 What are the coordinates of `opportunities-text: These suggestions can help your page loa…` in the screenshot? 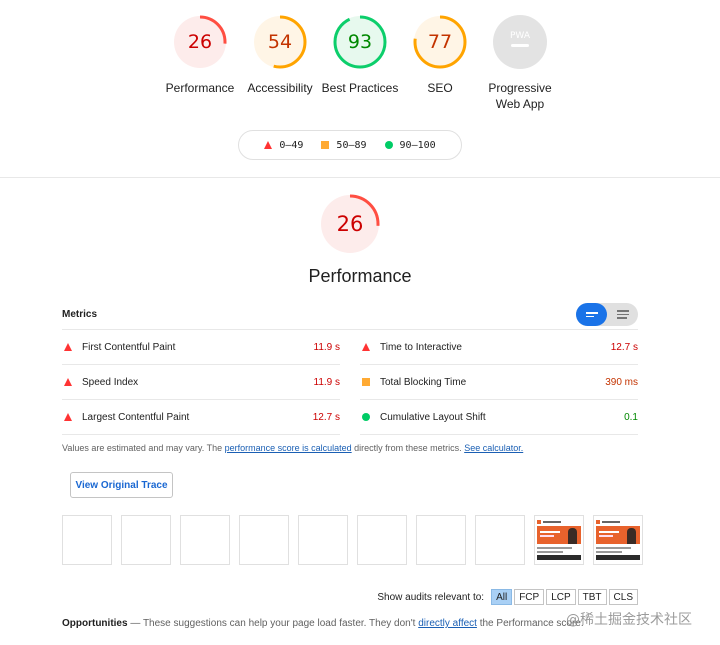 It's located at (280, 623).